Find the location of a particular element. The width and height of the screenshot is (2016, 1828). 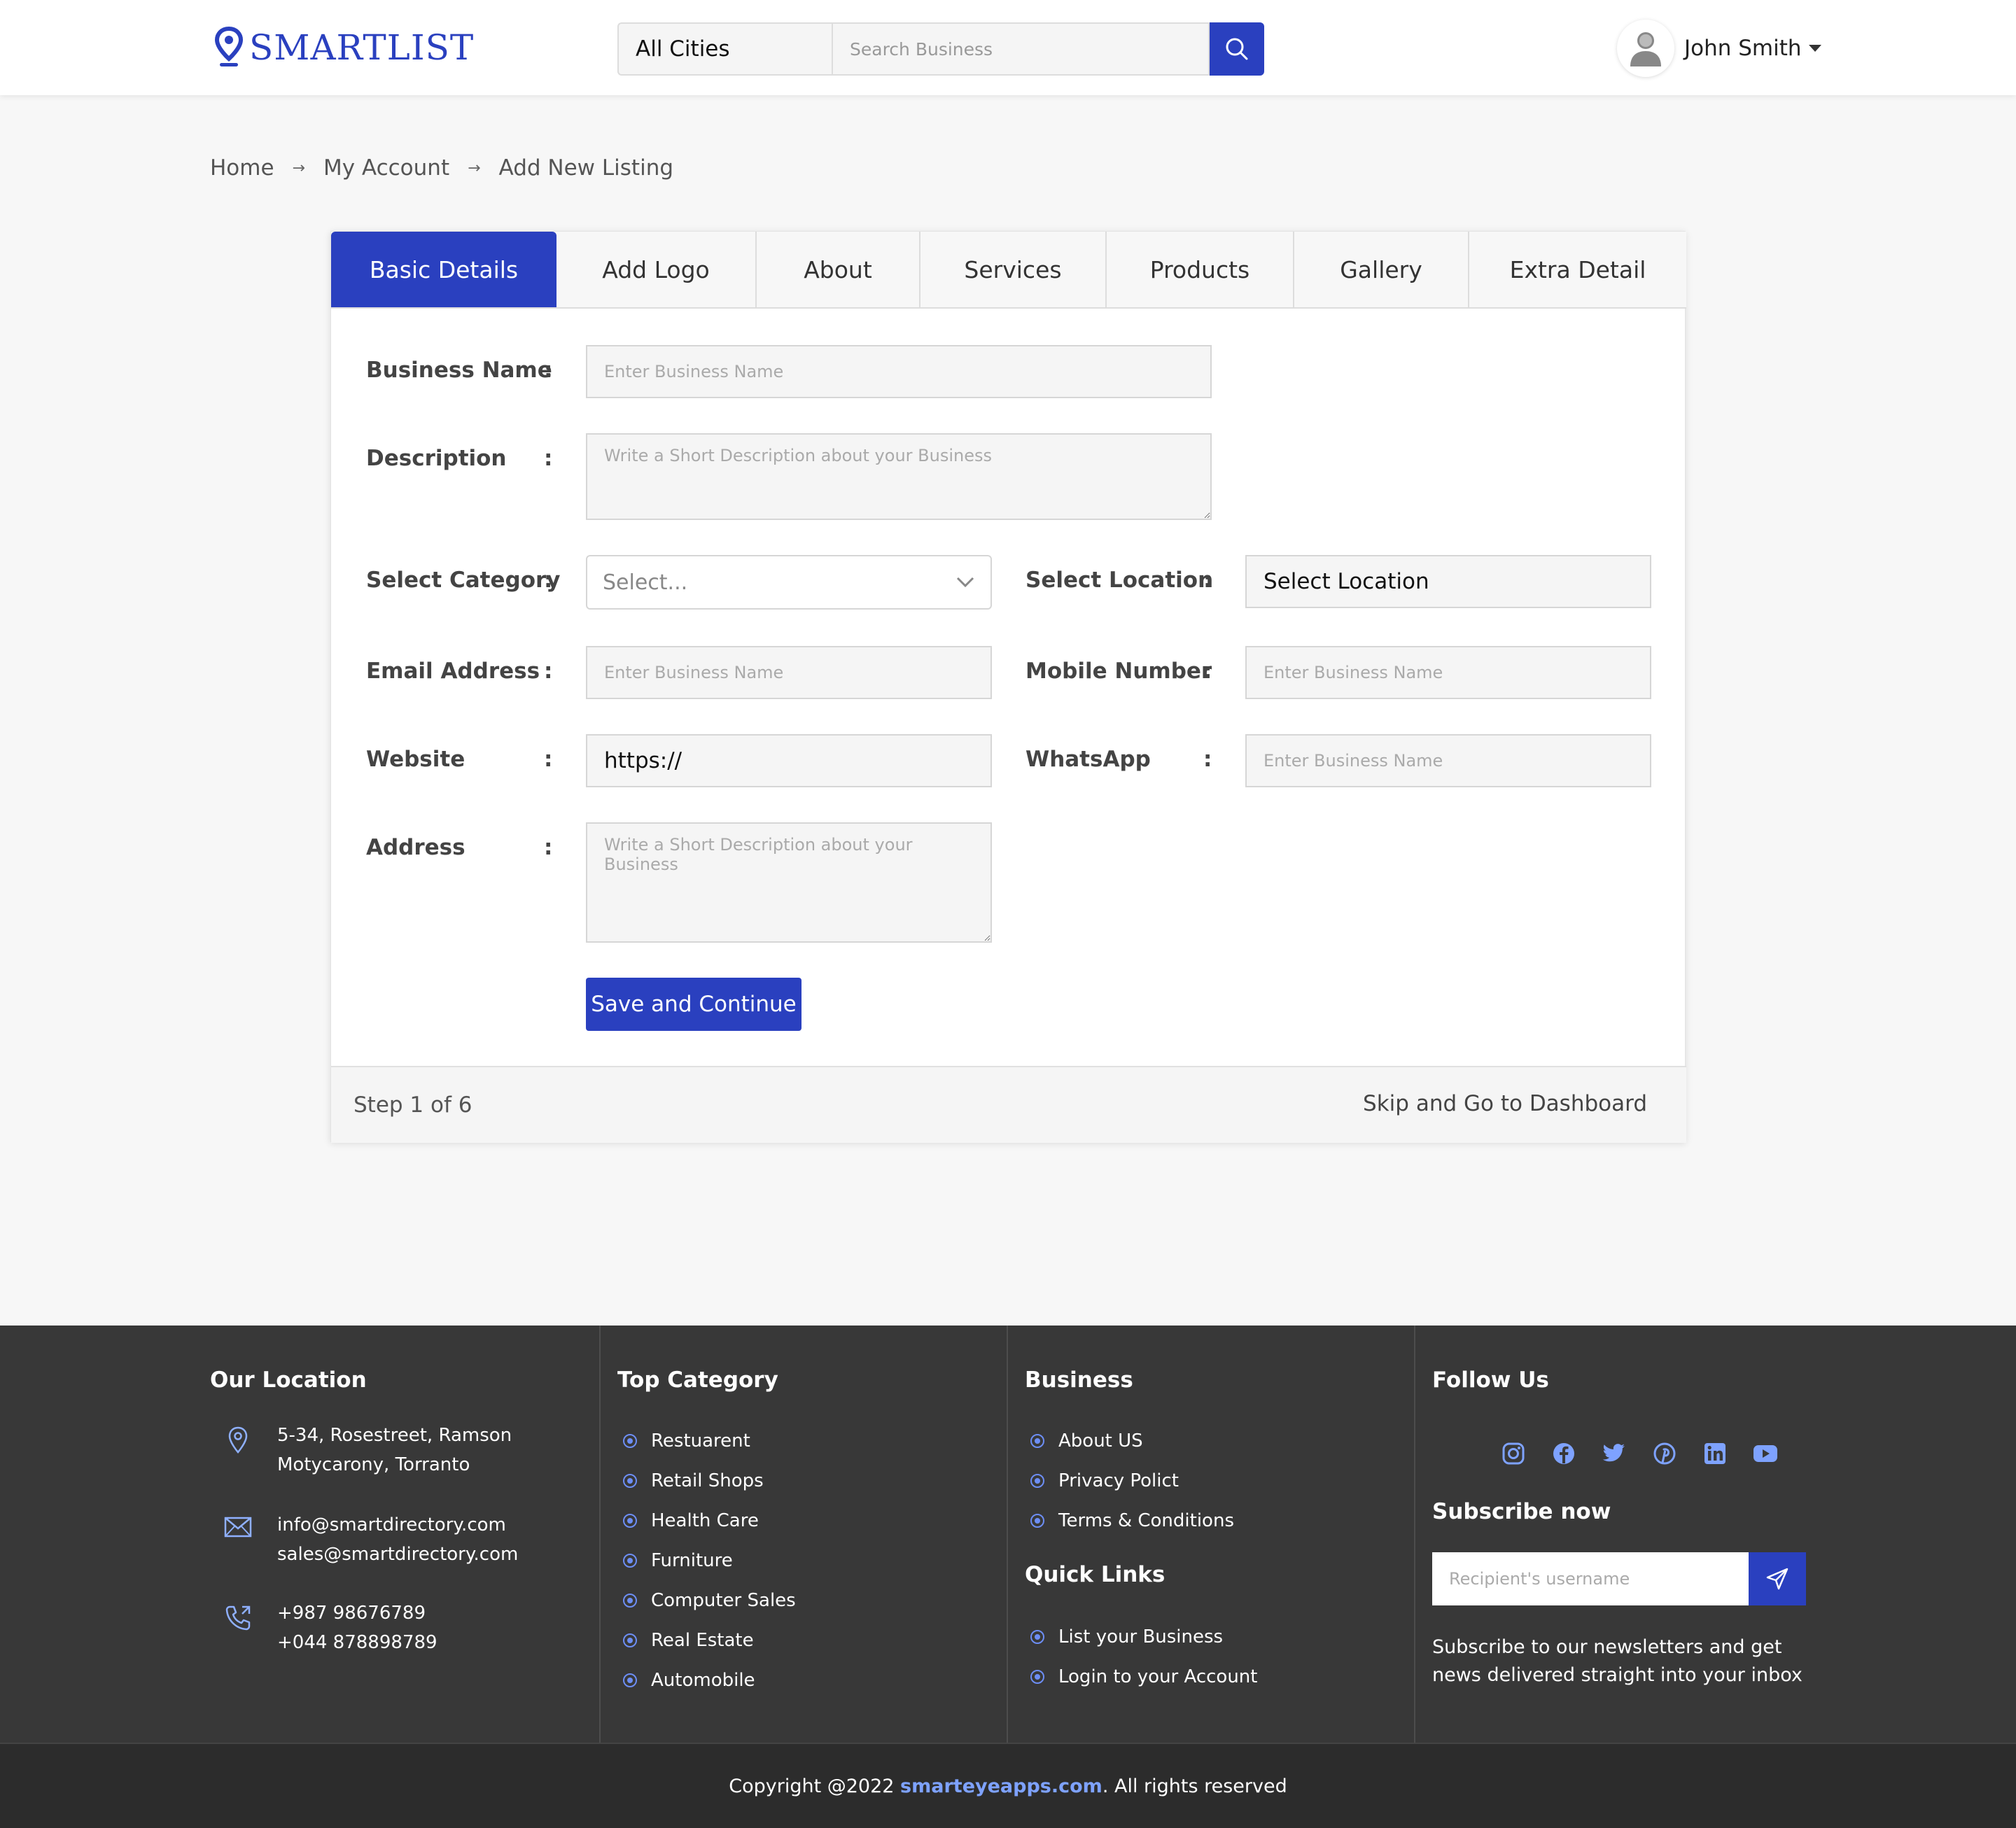

breadcrumb: Home → My Account → Add New Listing is located at coordinates (441, 168).